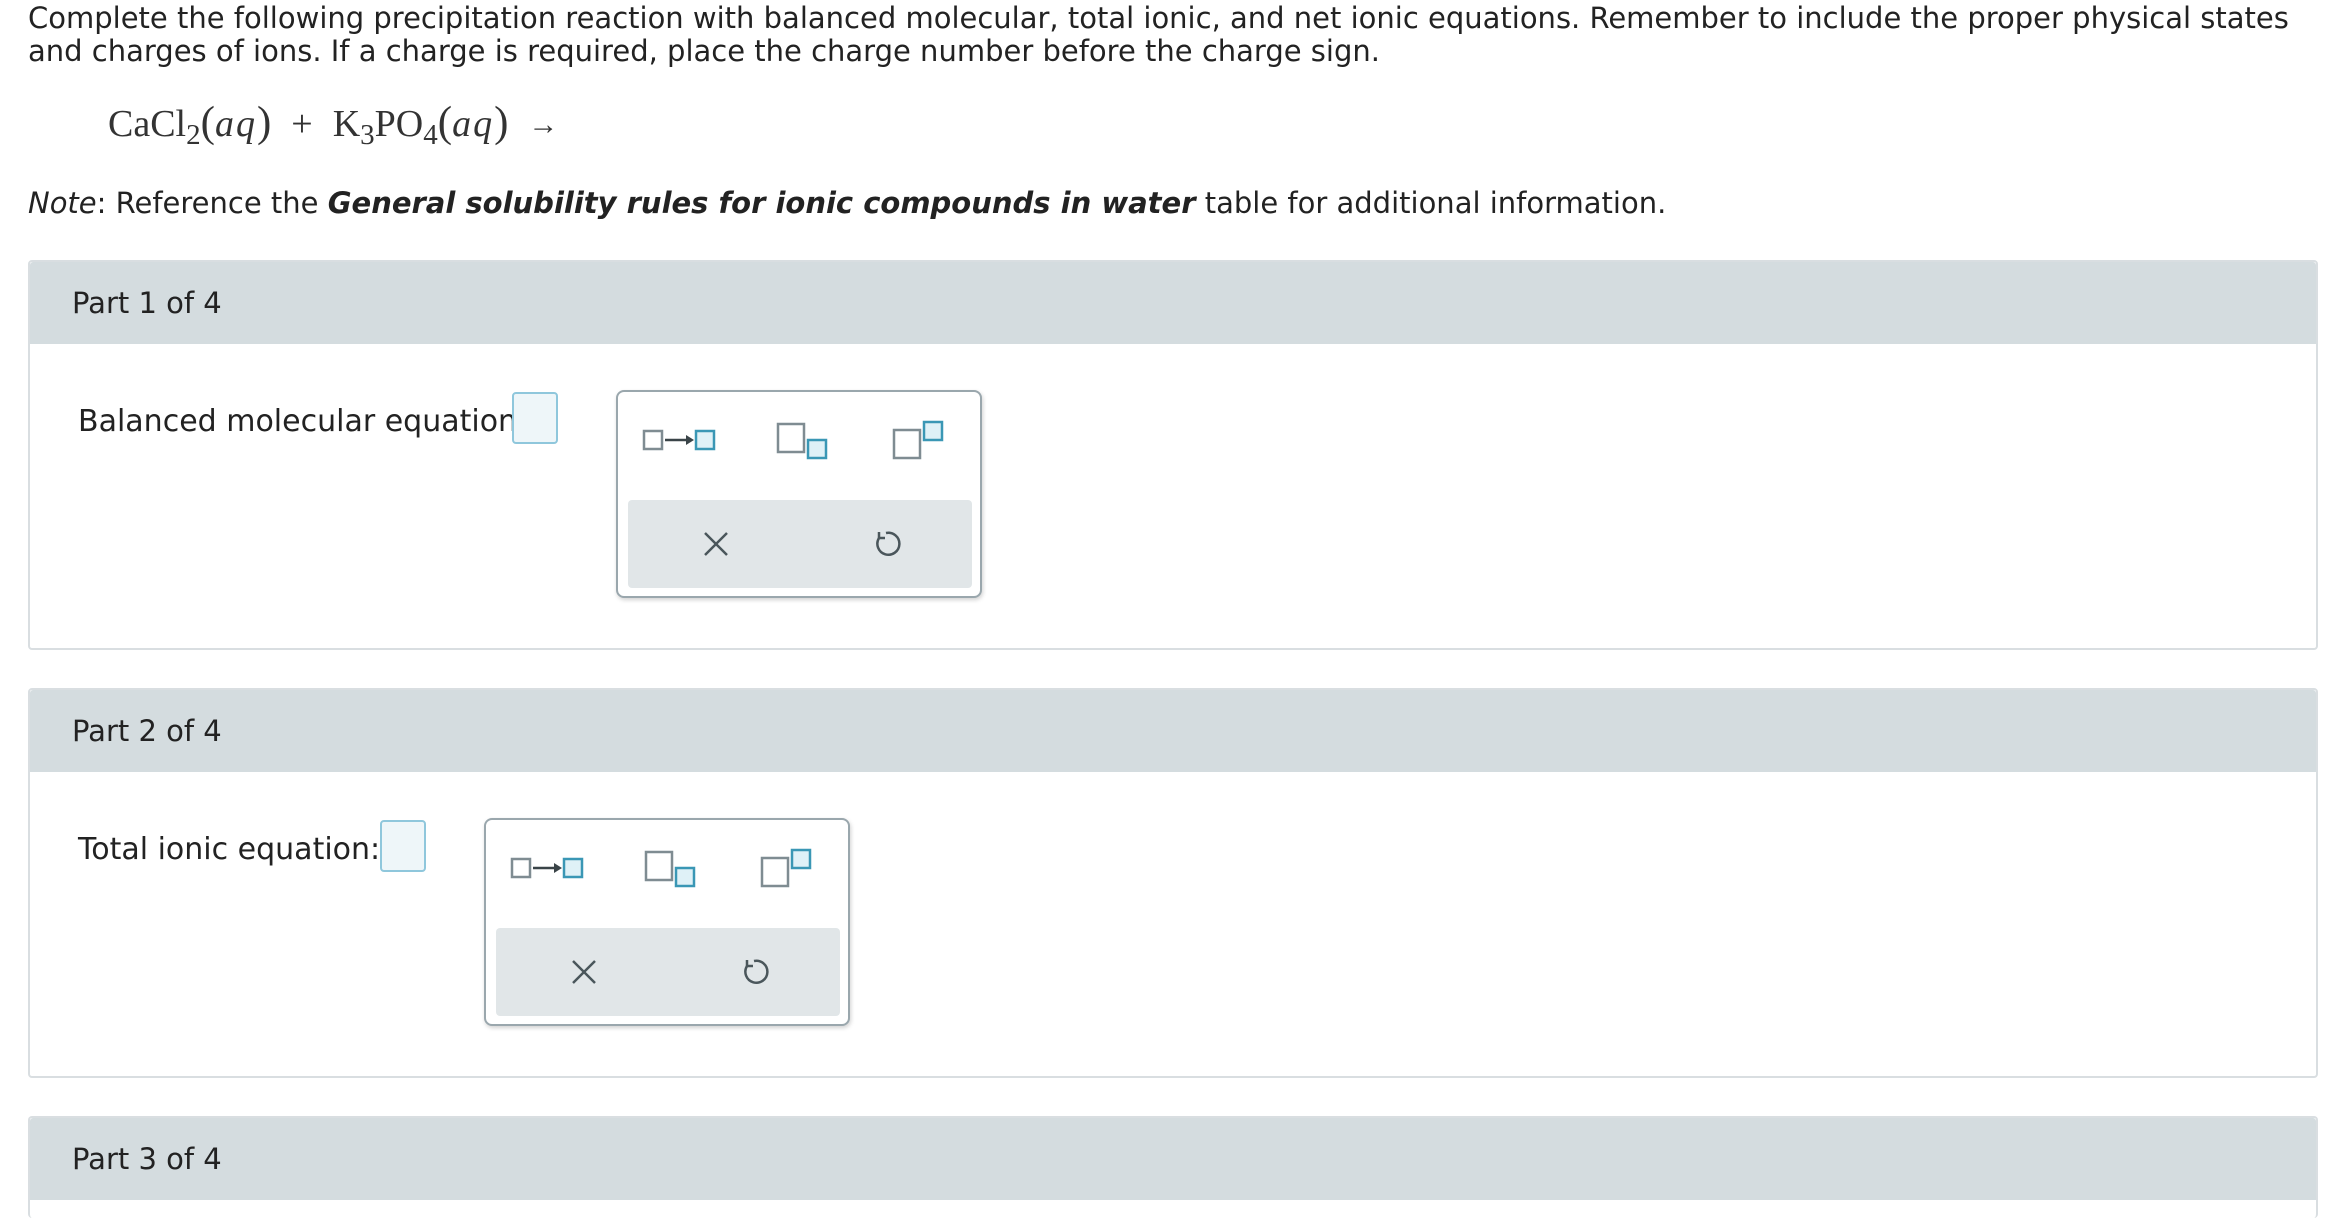  I want to click on reaction-equation: CaCl 2 (aq) + K 3 PO 4 (aq) →, so click(333, 125).